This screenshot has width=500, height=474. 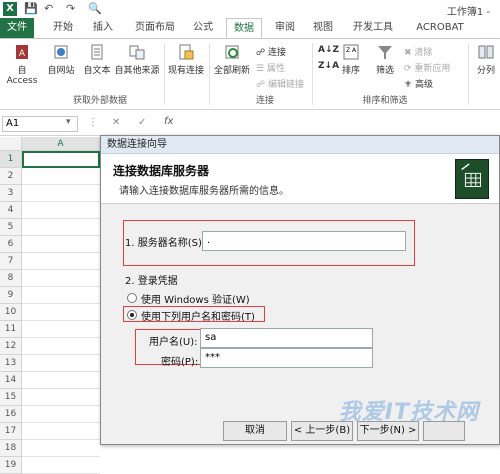 I want to click on tab-page-layout: 页面布局, so click(x=155, y=28).